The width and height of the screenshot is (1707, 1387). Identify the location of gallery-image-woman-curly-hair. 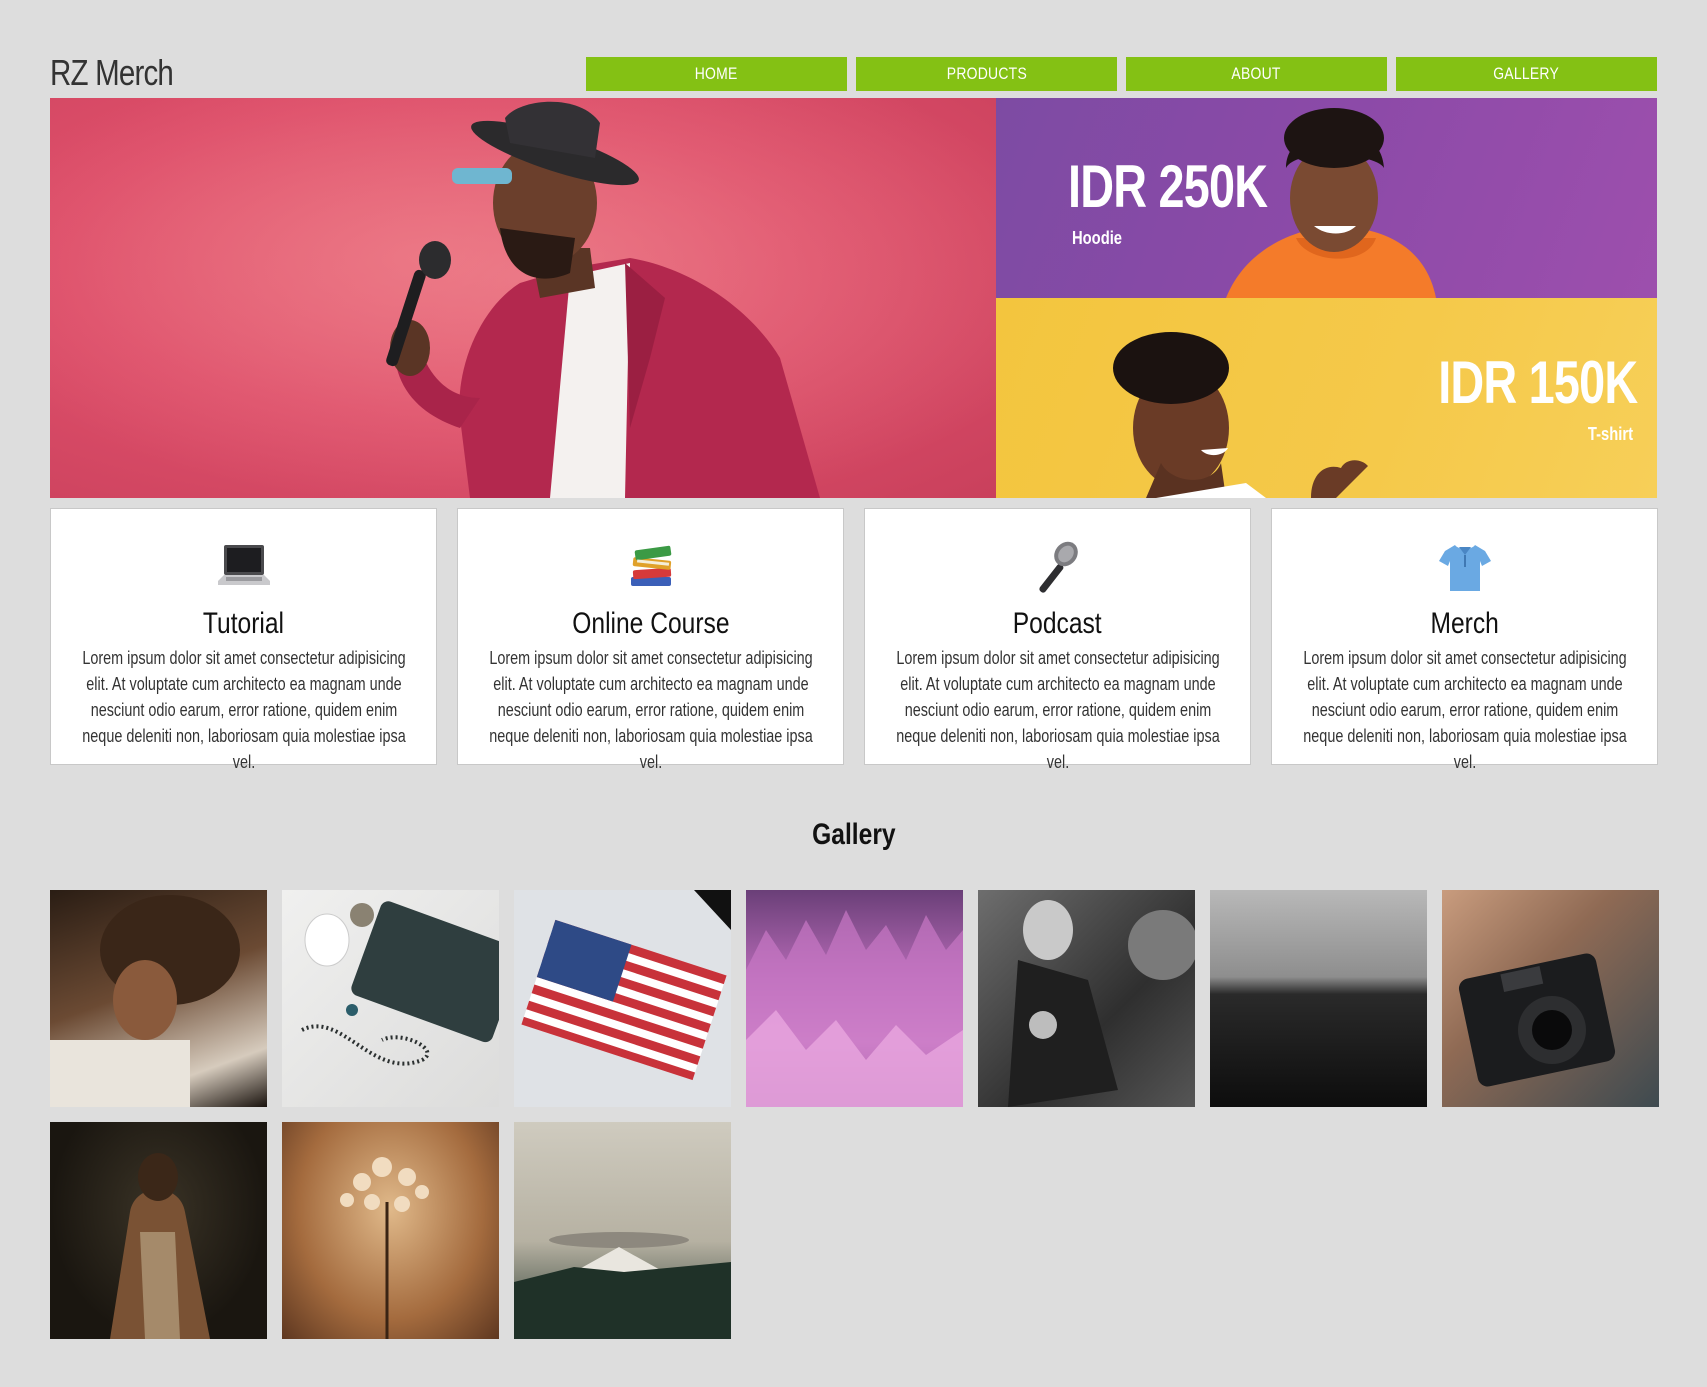
(158, 998).